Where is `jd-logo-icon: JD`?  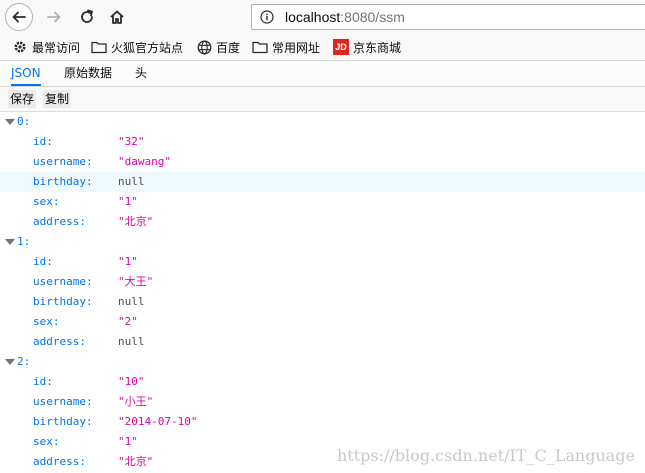 jd-logo-icon: JD is located at coordinates (341, 47).